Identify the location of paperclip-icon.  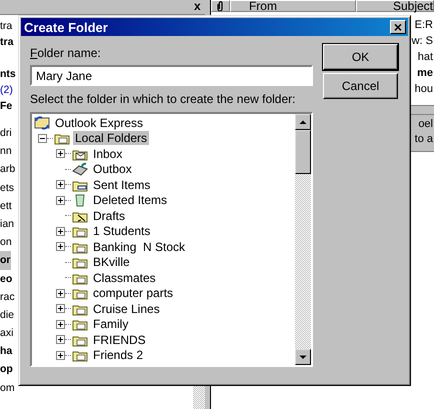
(220, 6).